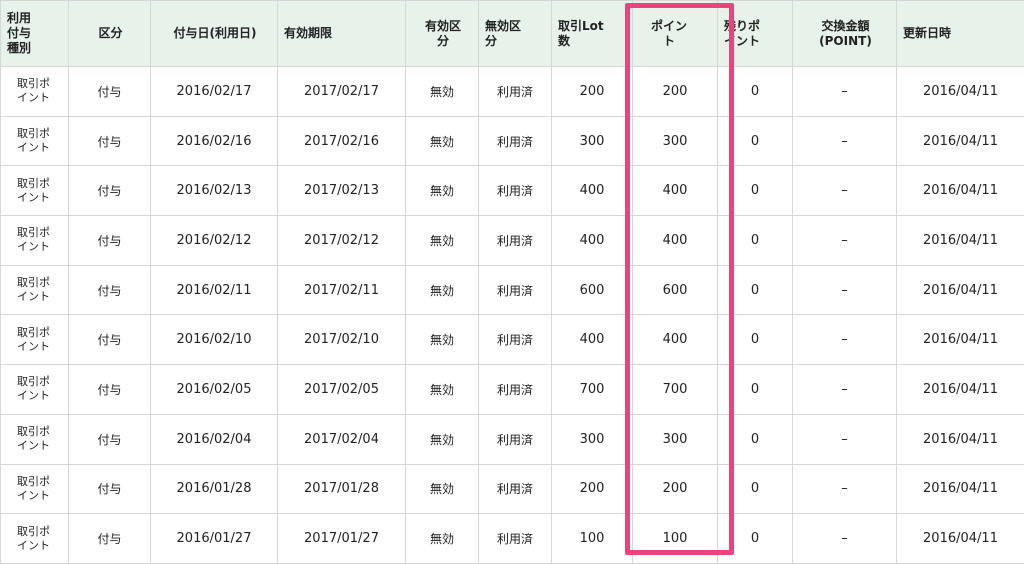 Image resolution: width=1024 pixels, height=564 pixels. What do you see at coordinates (110, 34) in the screenshot?
I see `header-category: 区分` at bounding box center [110, 34].